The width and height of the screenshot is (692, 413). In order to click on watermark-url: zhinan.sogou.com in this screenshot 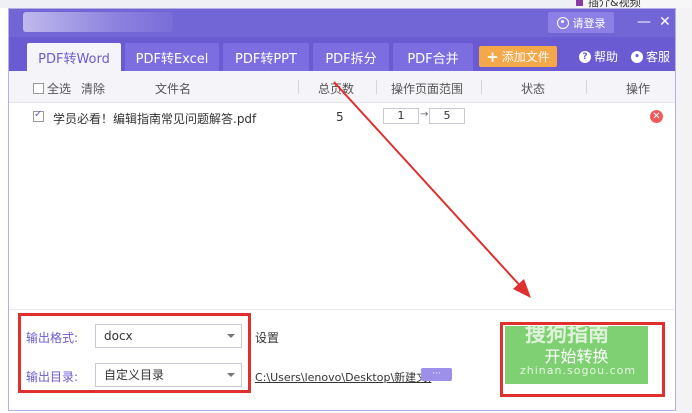, I will do `click(578, 370)`.